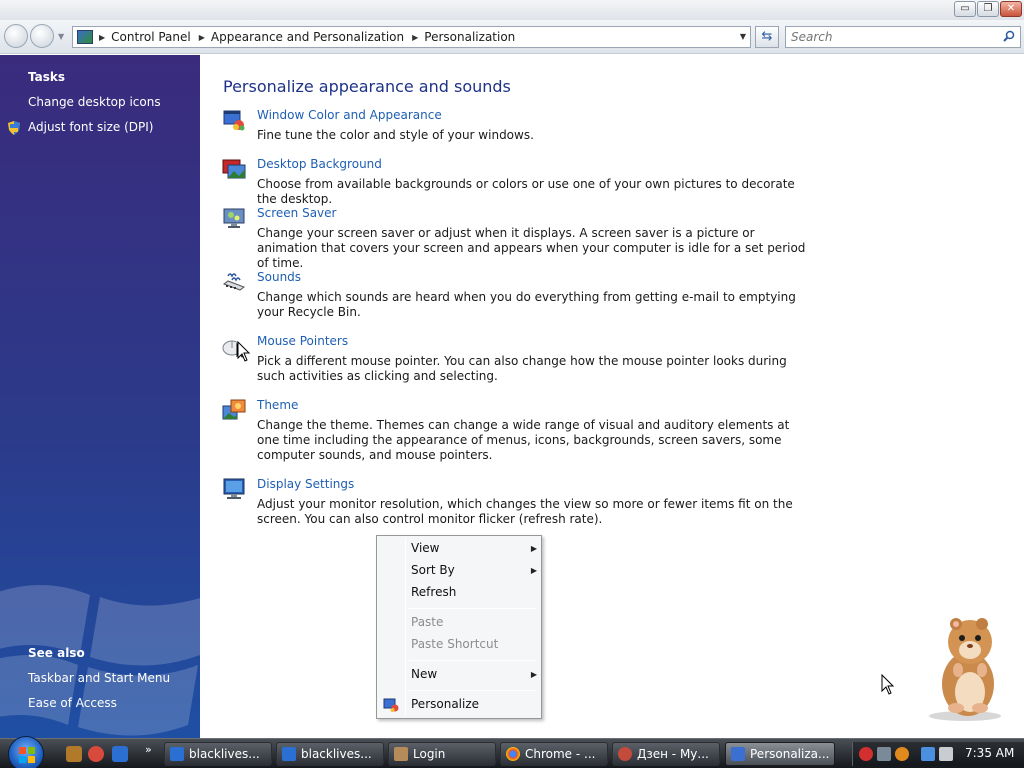 Image resolution: width=1024 pixels, height=768 pixels. What do you see at coordinates (429, 754) in the screenshot?
I see `taskbar-button-label: Login` at bounding box center [429, 754].